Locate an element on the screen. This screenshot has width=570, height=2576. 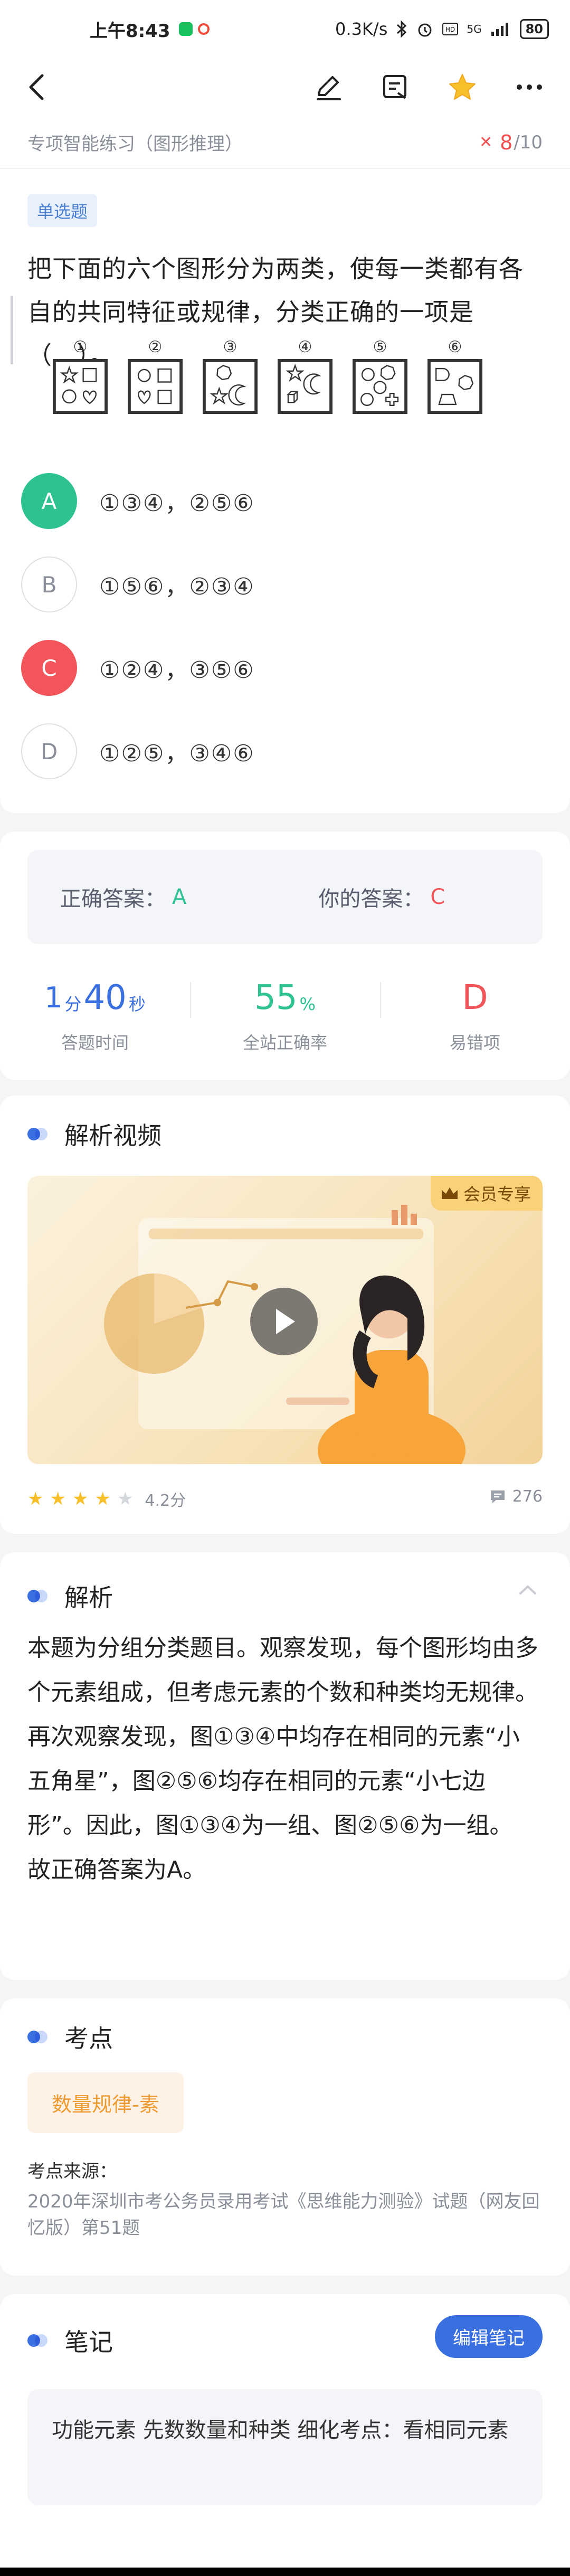
exercise-subheader: 专项智能练习（图形推理） ✕ 8/10 is located at coordinates (285, 142).